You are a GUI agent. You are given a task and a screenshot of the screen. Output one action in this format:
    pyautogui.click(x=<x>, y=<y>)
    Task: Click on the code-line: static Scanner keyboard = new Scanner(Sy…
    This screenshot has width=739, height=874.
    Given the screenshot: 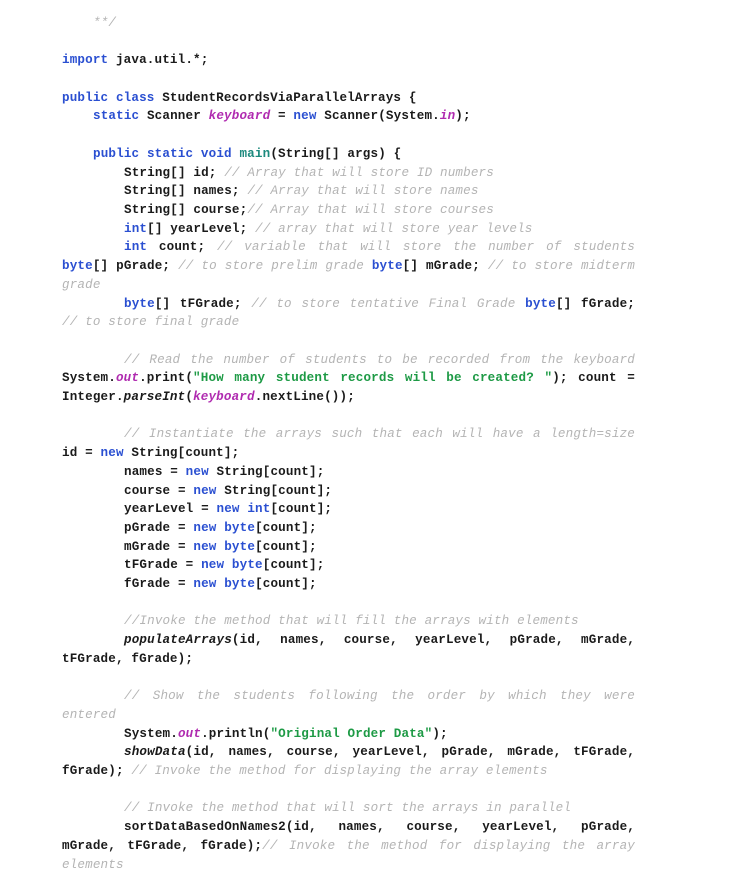 What is the action you would take?
    pyautogui.click(x=348, y=116)
    